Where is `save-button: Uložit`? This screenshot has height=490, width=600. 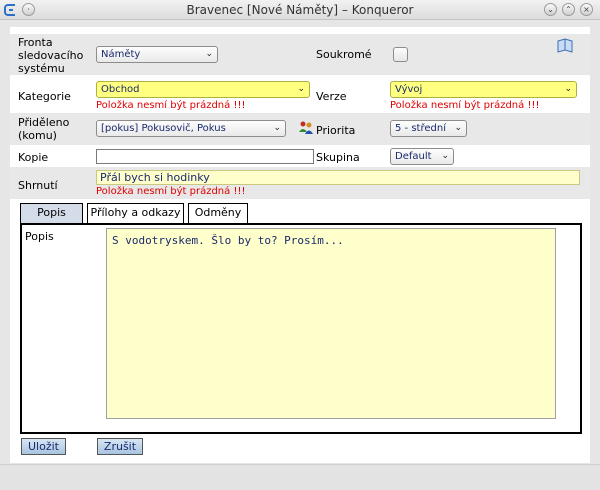 save-button: Uložit is located at coordinates (43, 446).